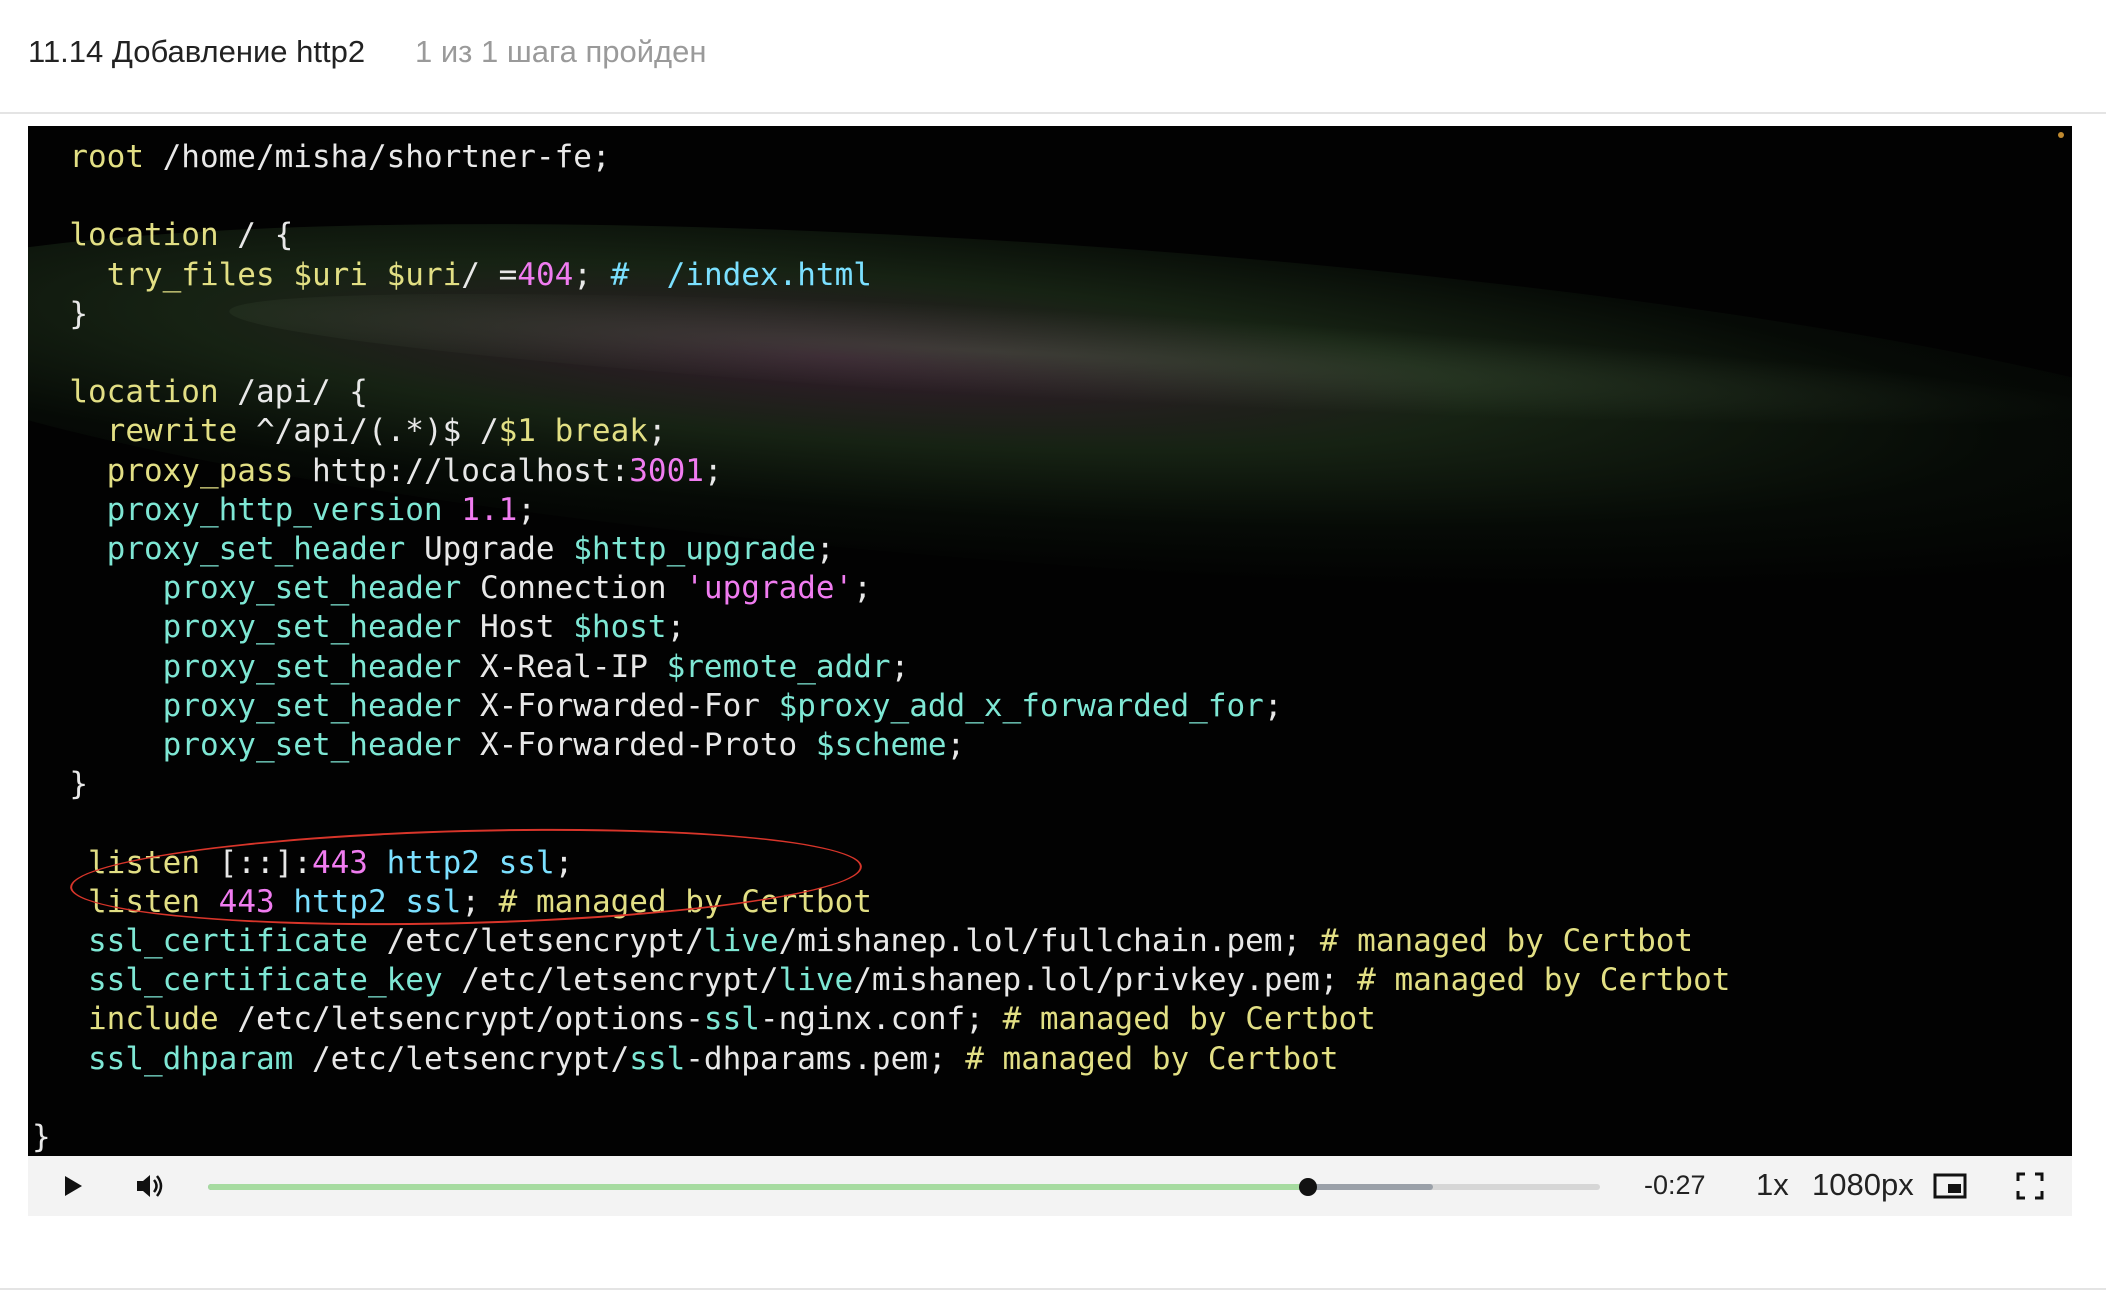 The width and height of the screenshot is (2106, 1298). Describe the element at coordinates (461, 1019) in the screenshot. I see `code-token: /etc/letsencrypt/options-` at that location.